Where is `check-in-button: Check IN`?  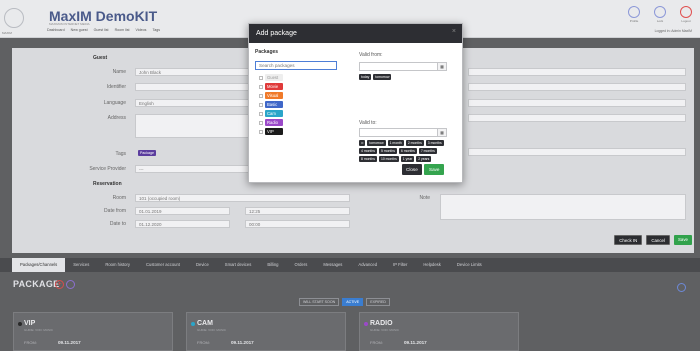
check-in-button: Check IN is located at coordinates (628, 240).